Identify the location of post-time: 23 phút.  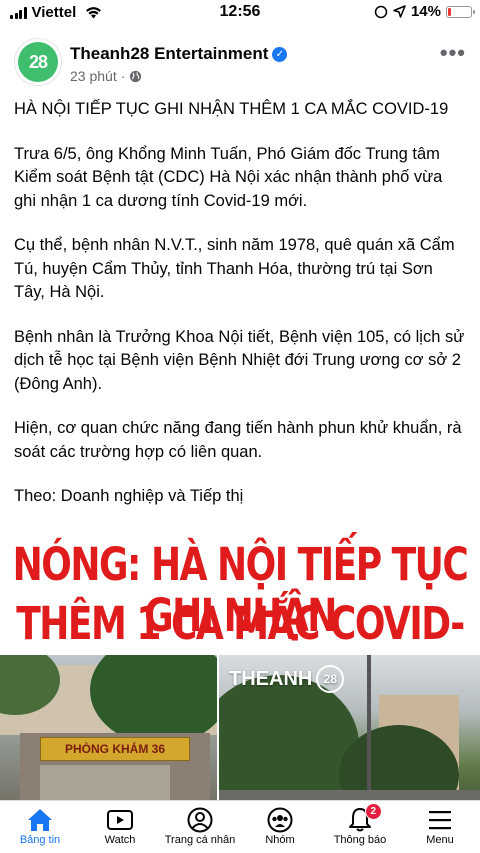
(93, 76).